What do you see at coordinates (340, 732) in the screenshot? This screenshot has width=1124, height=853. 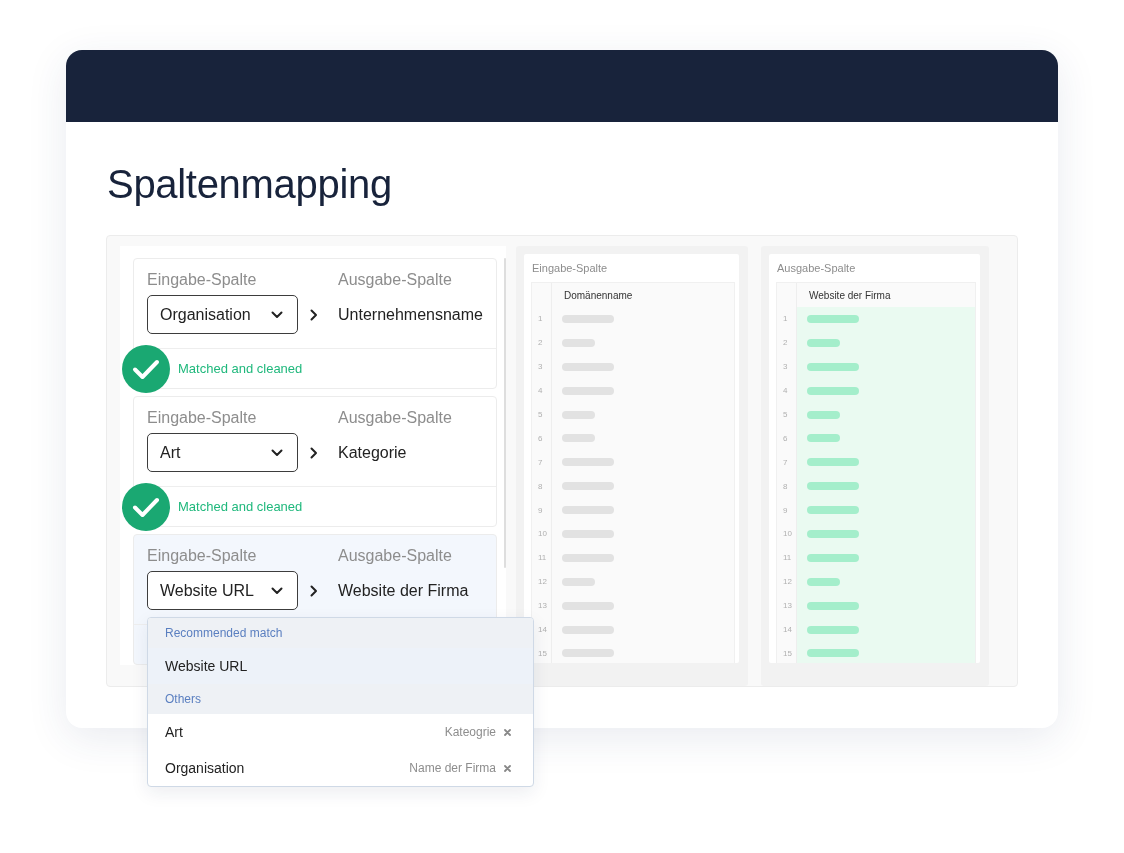 I see `menu-option: Art Kateogrie` at bounding box center [340, 732].